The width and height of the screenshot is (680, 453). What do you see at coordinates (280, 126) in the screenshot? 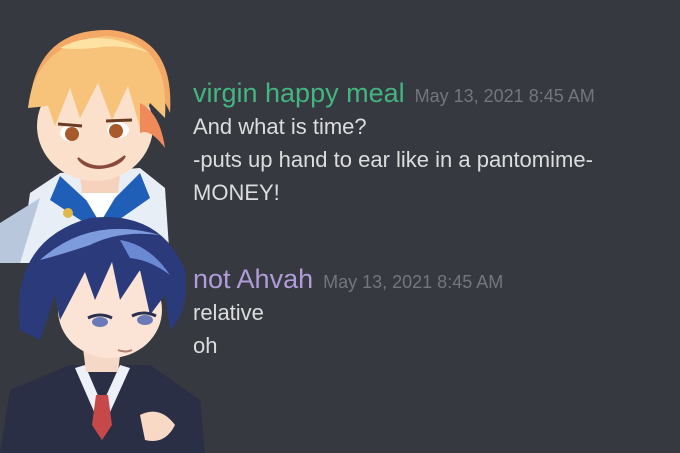
I see `message-line: And what is time?` at bounding box center [280, 126].